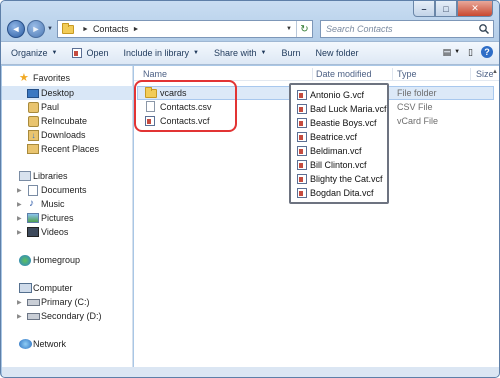 The width and height of the screenshot is (500, 378). I want to click on address-bar: ► Contacts ► ▼ ↻, so click(185, 29).